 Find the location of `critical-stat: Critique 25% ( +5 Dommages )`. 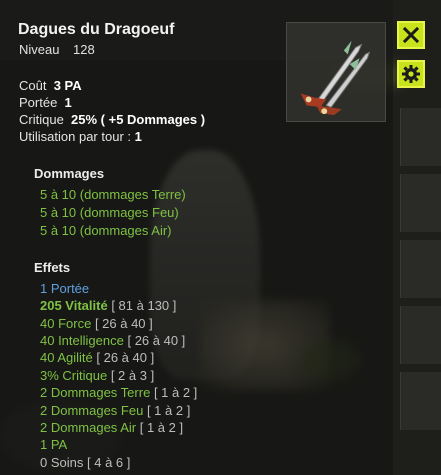

critical-stat: Critique 25% ( +5 Dommages ) is located at coordinates (112, 119).